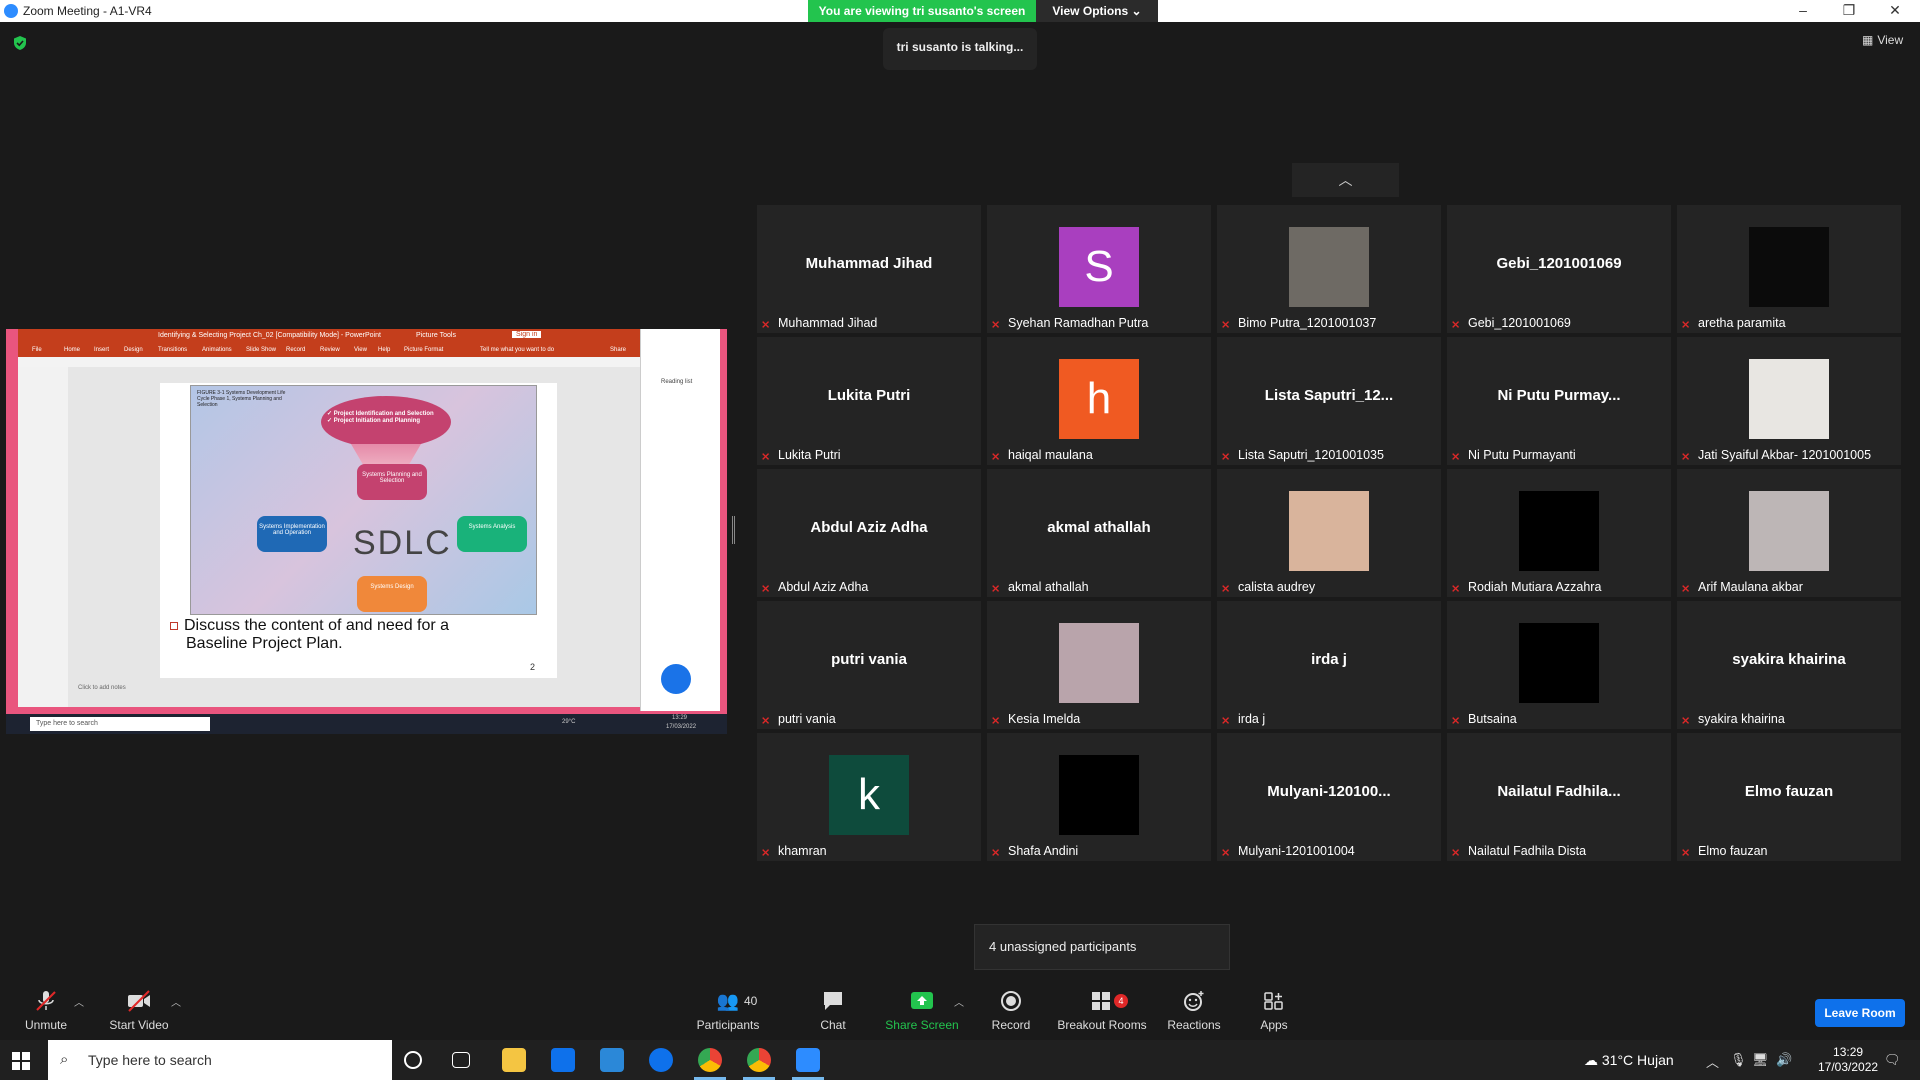  I want to click on participant-tile: Ni Putu Purmay... ⨯ Ni Putu Purmayanti, so click(1559, 401).